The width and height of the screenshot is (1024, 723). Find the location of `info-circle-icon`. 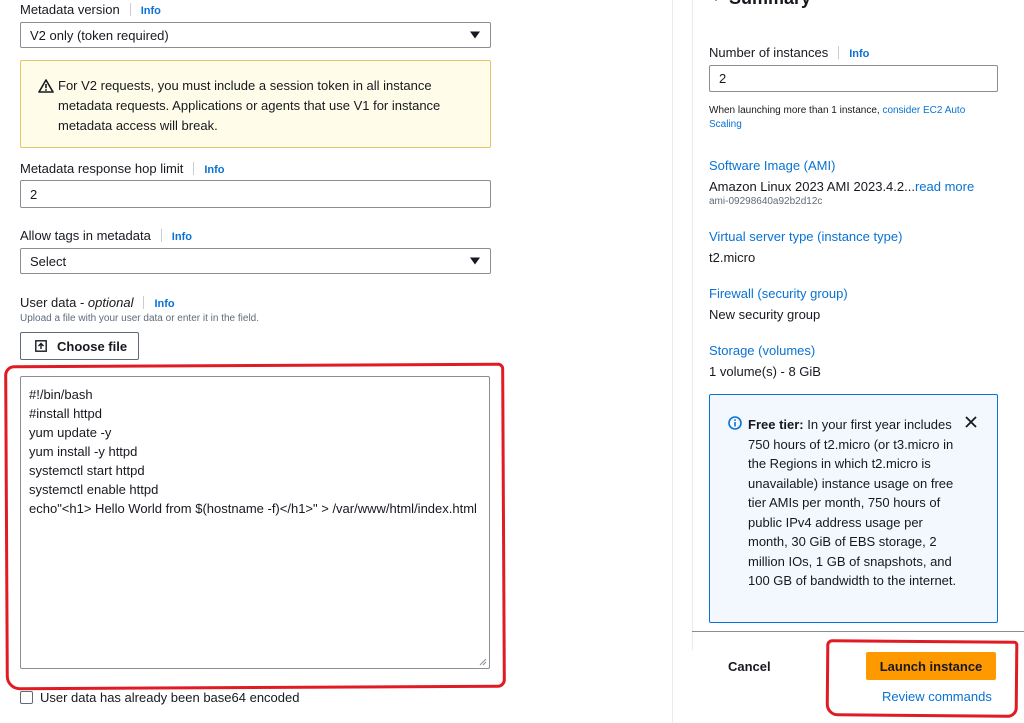

info-circle-icon is located at coordinates (735, 423).